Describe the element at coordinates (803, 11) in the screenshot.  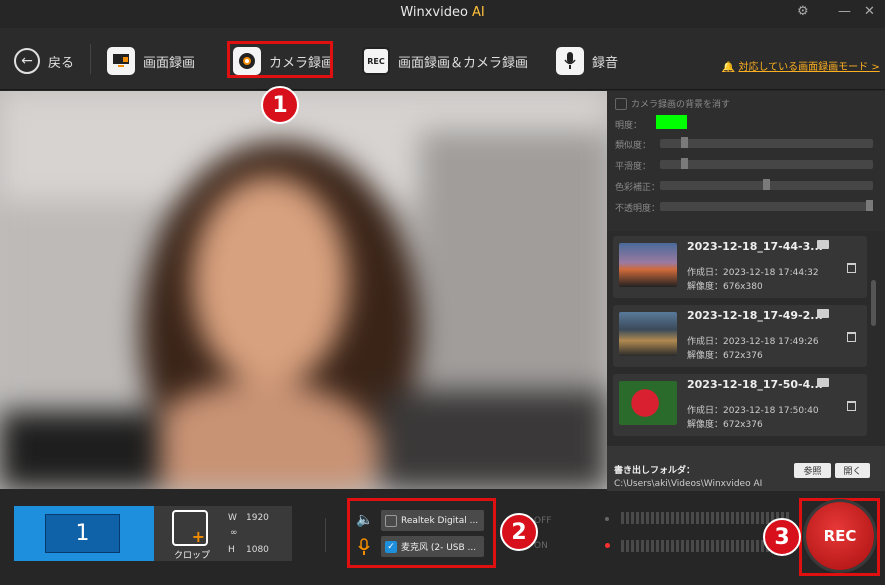
I see `settings-gear-icon: ⚙` at that location.